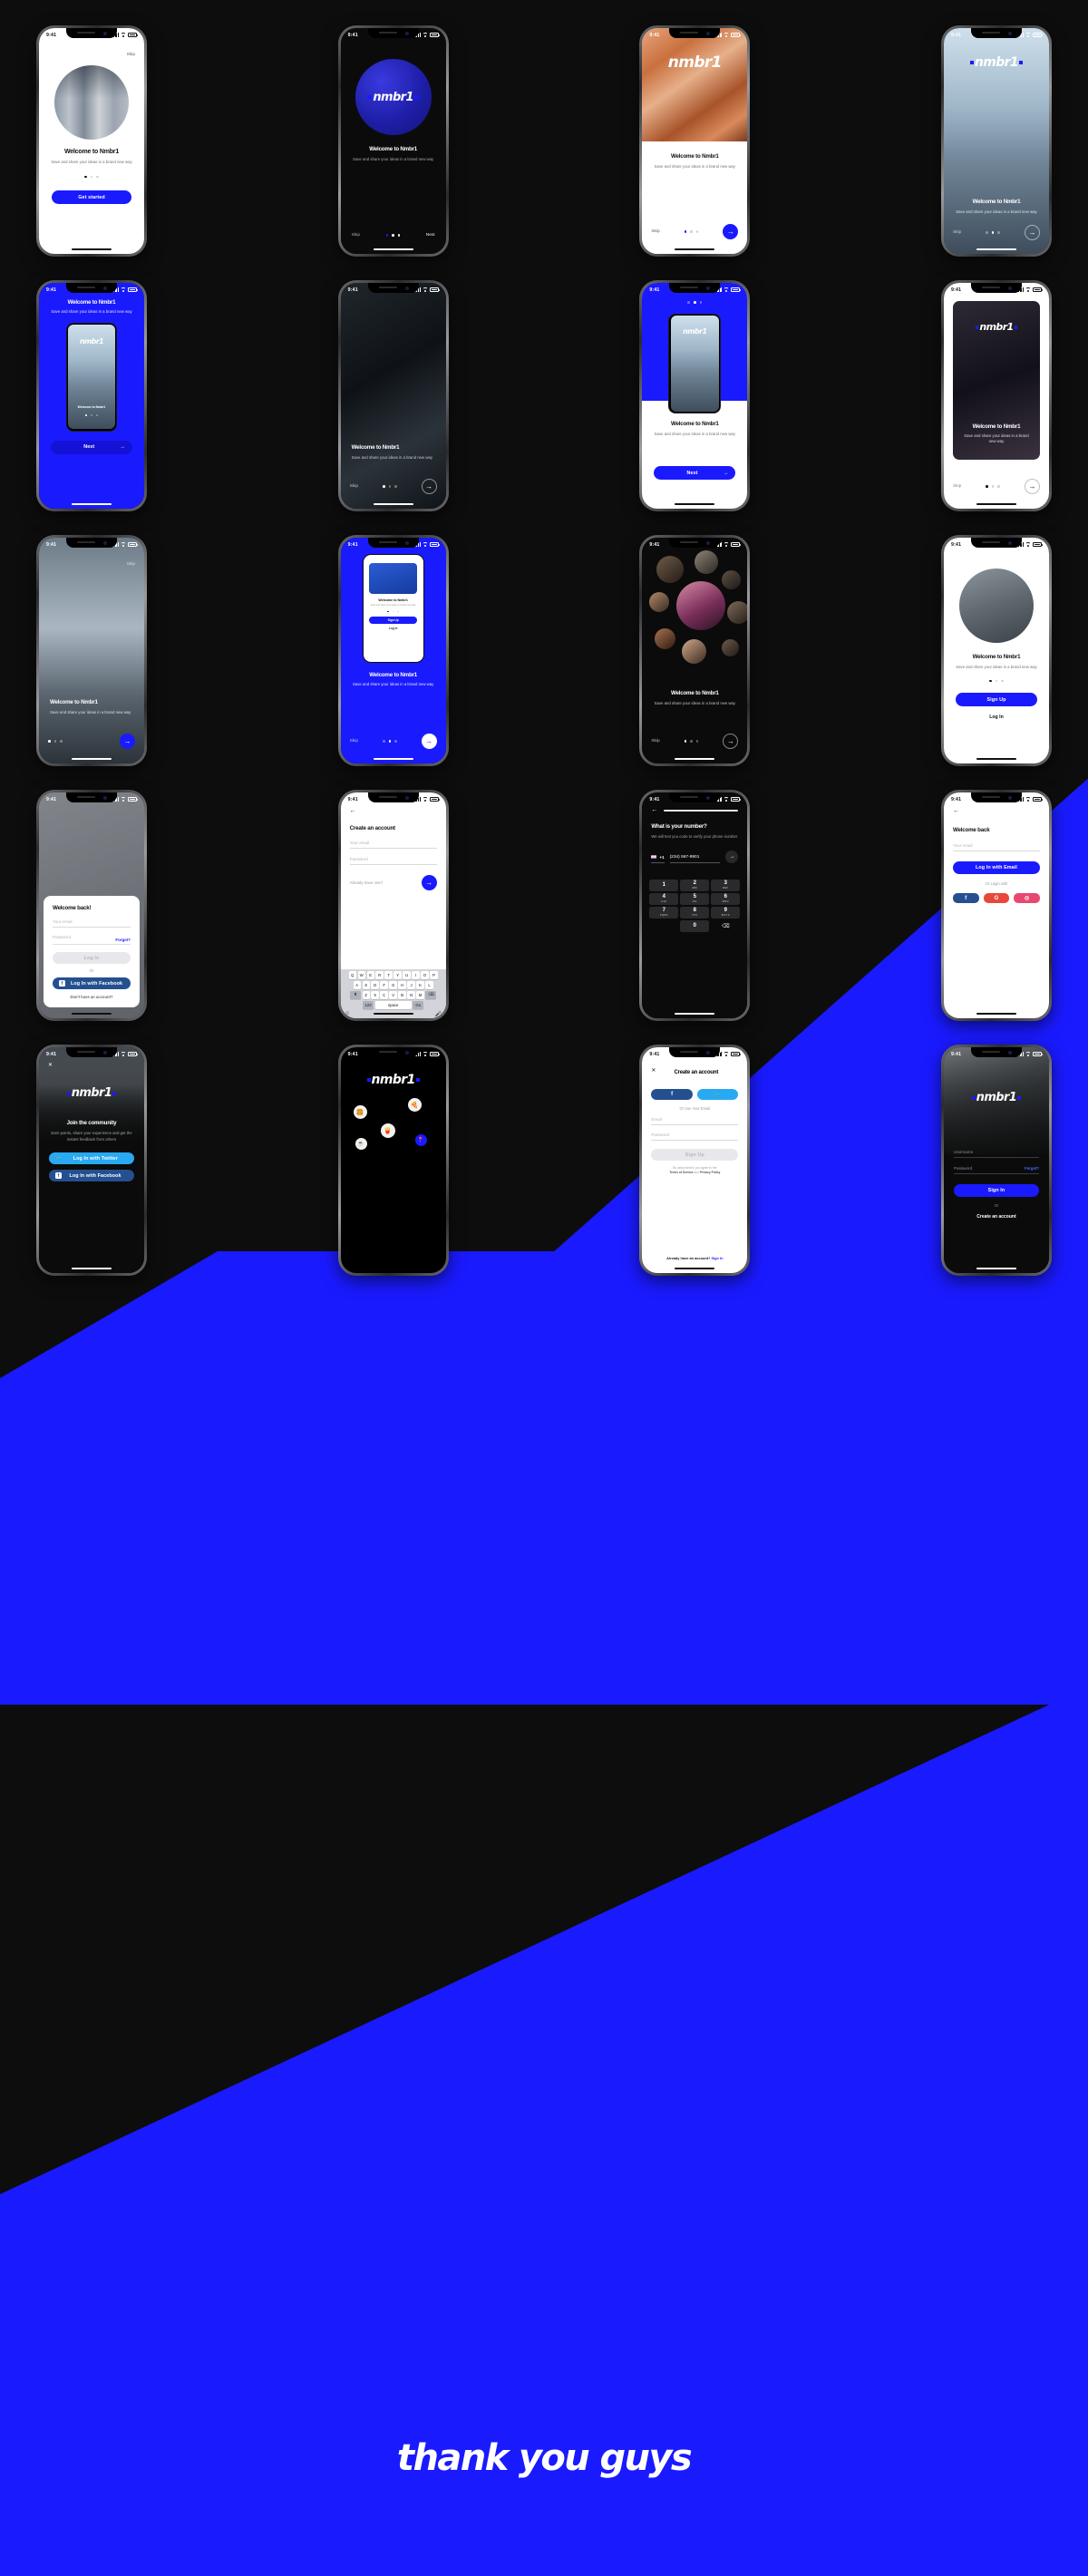 This screenshot has width=1088, height=2576. Describe the element at coordinates (420, 1140) in the screenshot. I see `map-pin-active-icon: 📍` at that location.